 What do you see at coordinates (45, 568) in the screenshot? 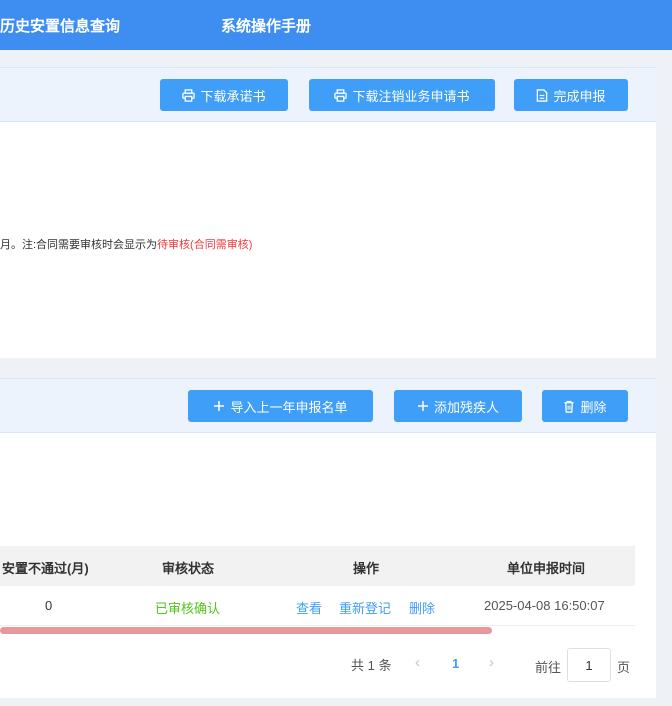
I see `col-header-months-failed: 安置不通过(月)` at bounding box center [45, 568].